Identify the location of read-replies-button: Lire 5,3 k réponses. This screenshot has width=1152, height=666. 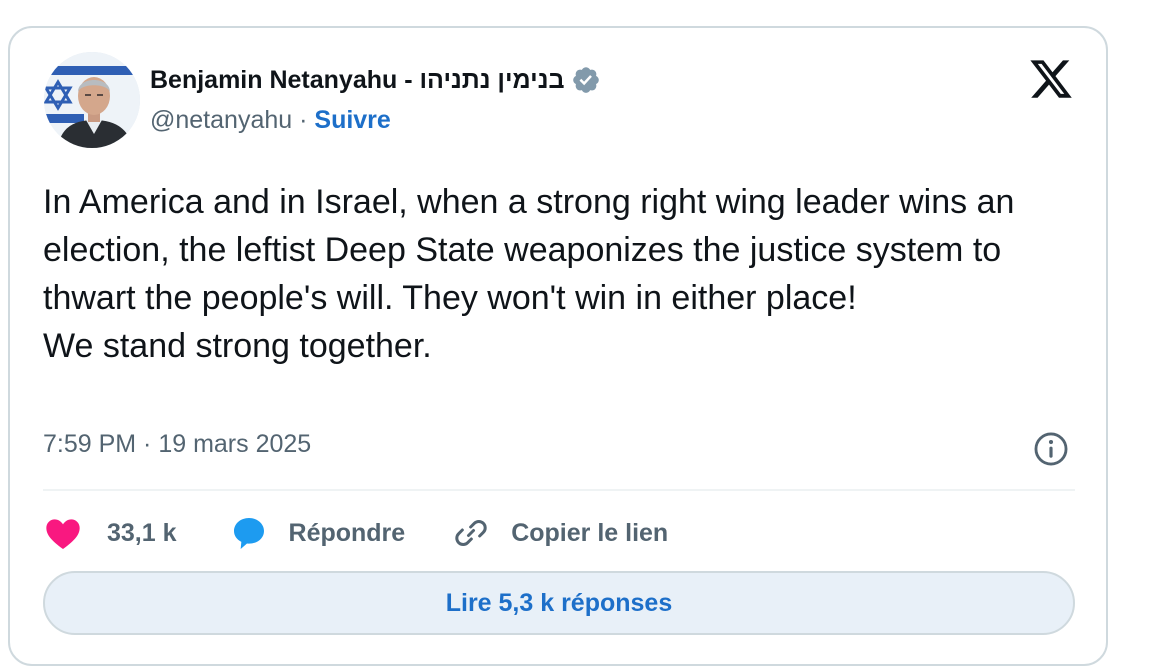
(559, 603).